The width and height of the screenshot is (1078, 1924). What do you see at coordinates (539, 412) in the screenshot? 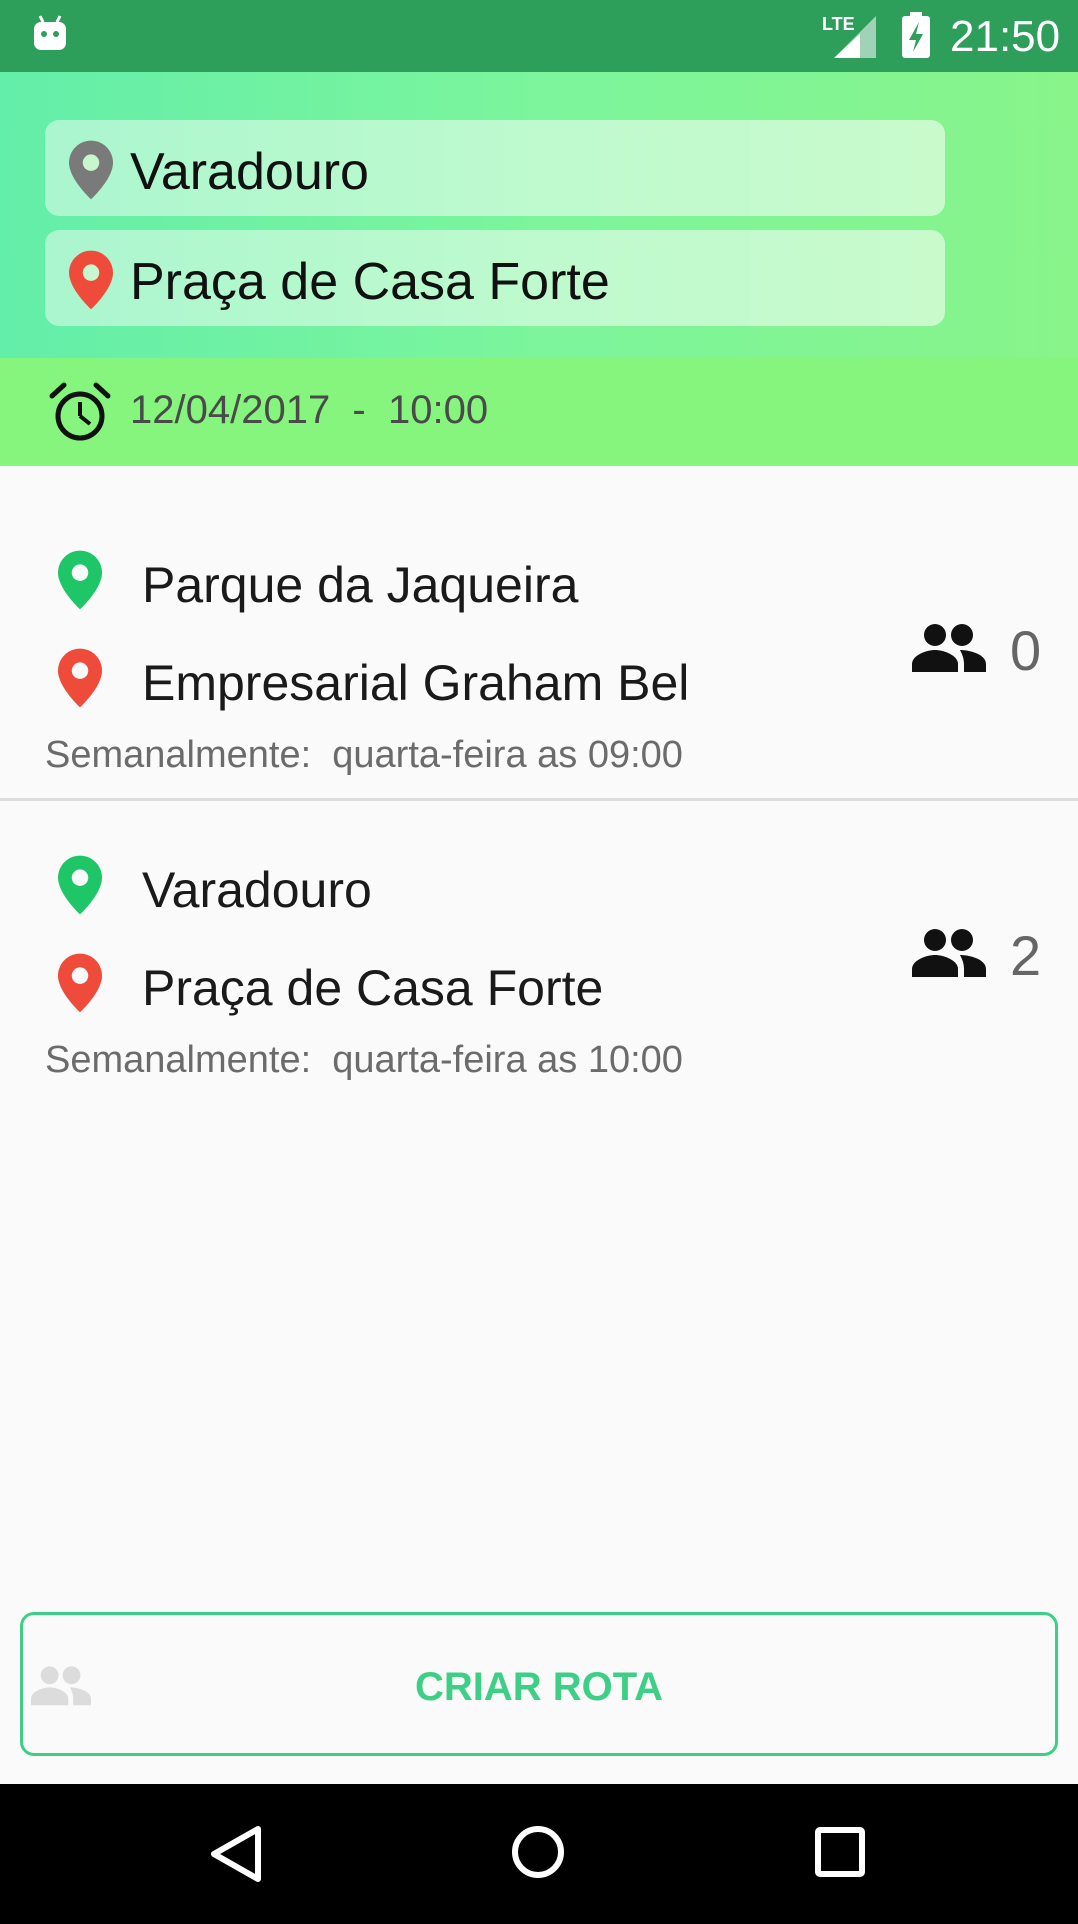
I see `schedule-bar: 12/04/2017 - 10:00` at bounding box center [539, 412].